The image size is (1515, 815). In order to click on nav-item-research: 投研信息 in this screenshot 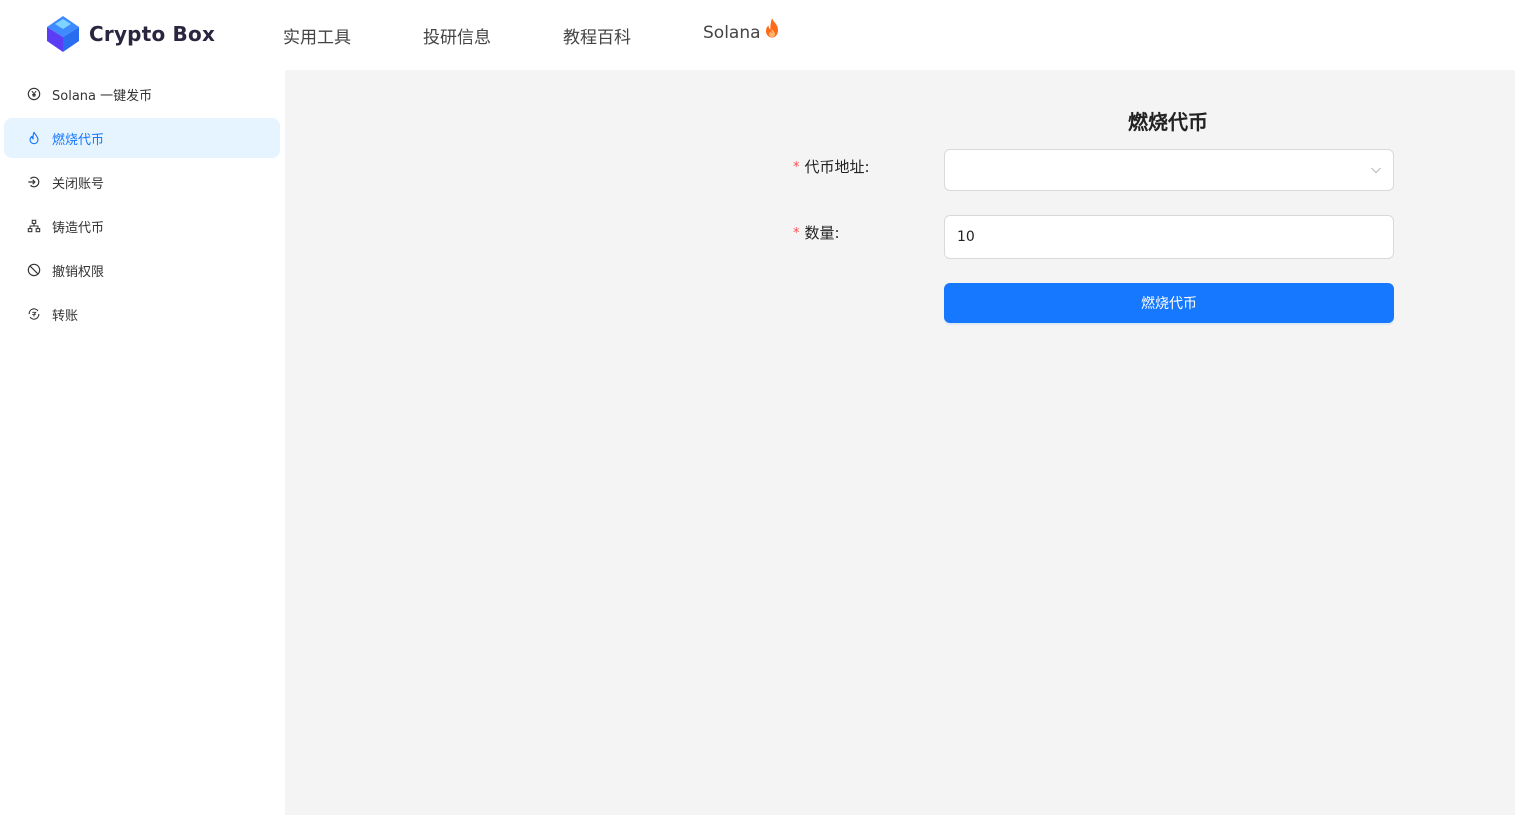, I will do `click(457, 35)`.